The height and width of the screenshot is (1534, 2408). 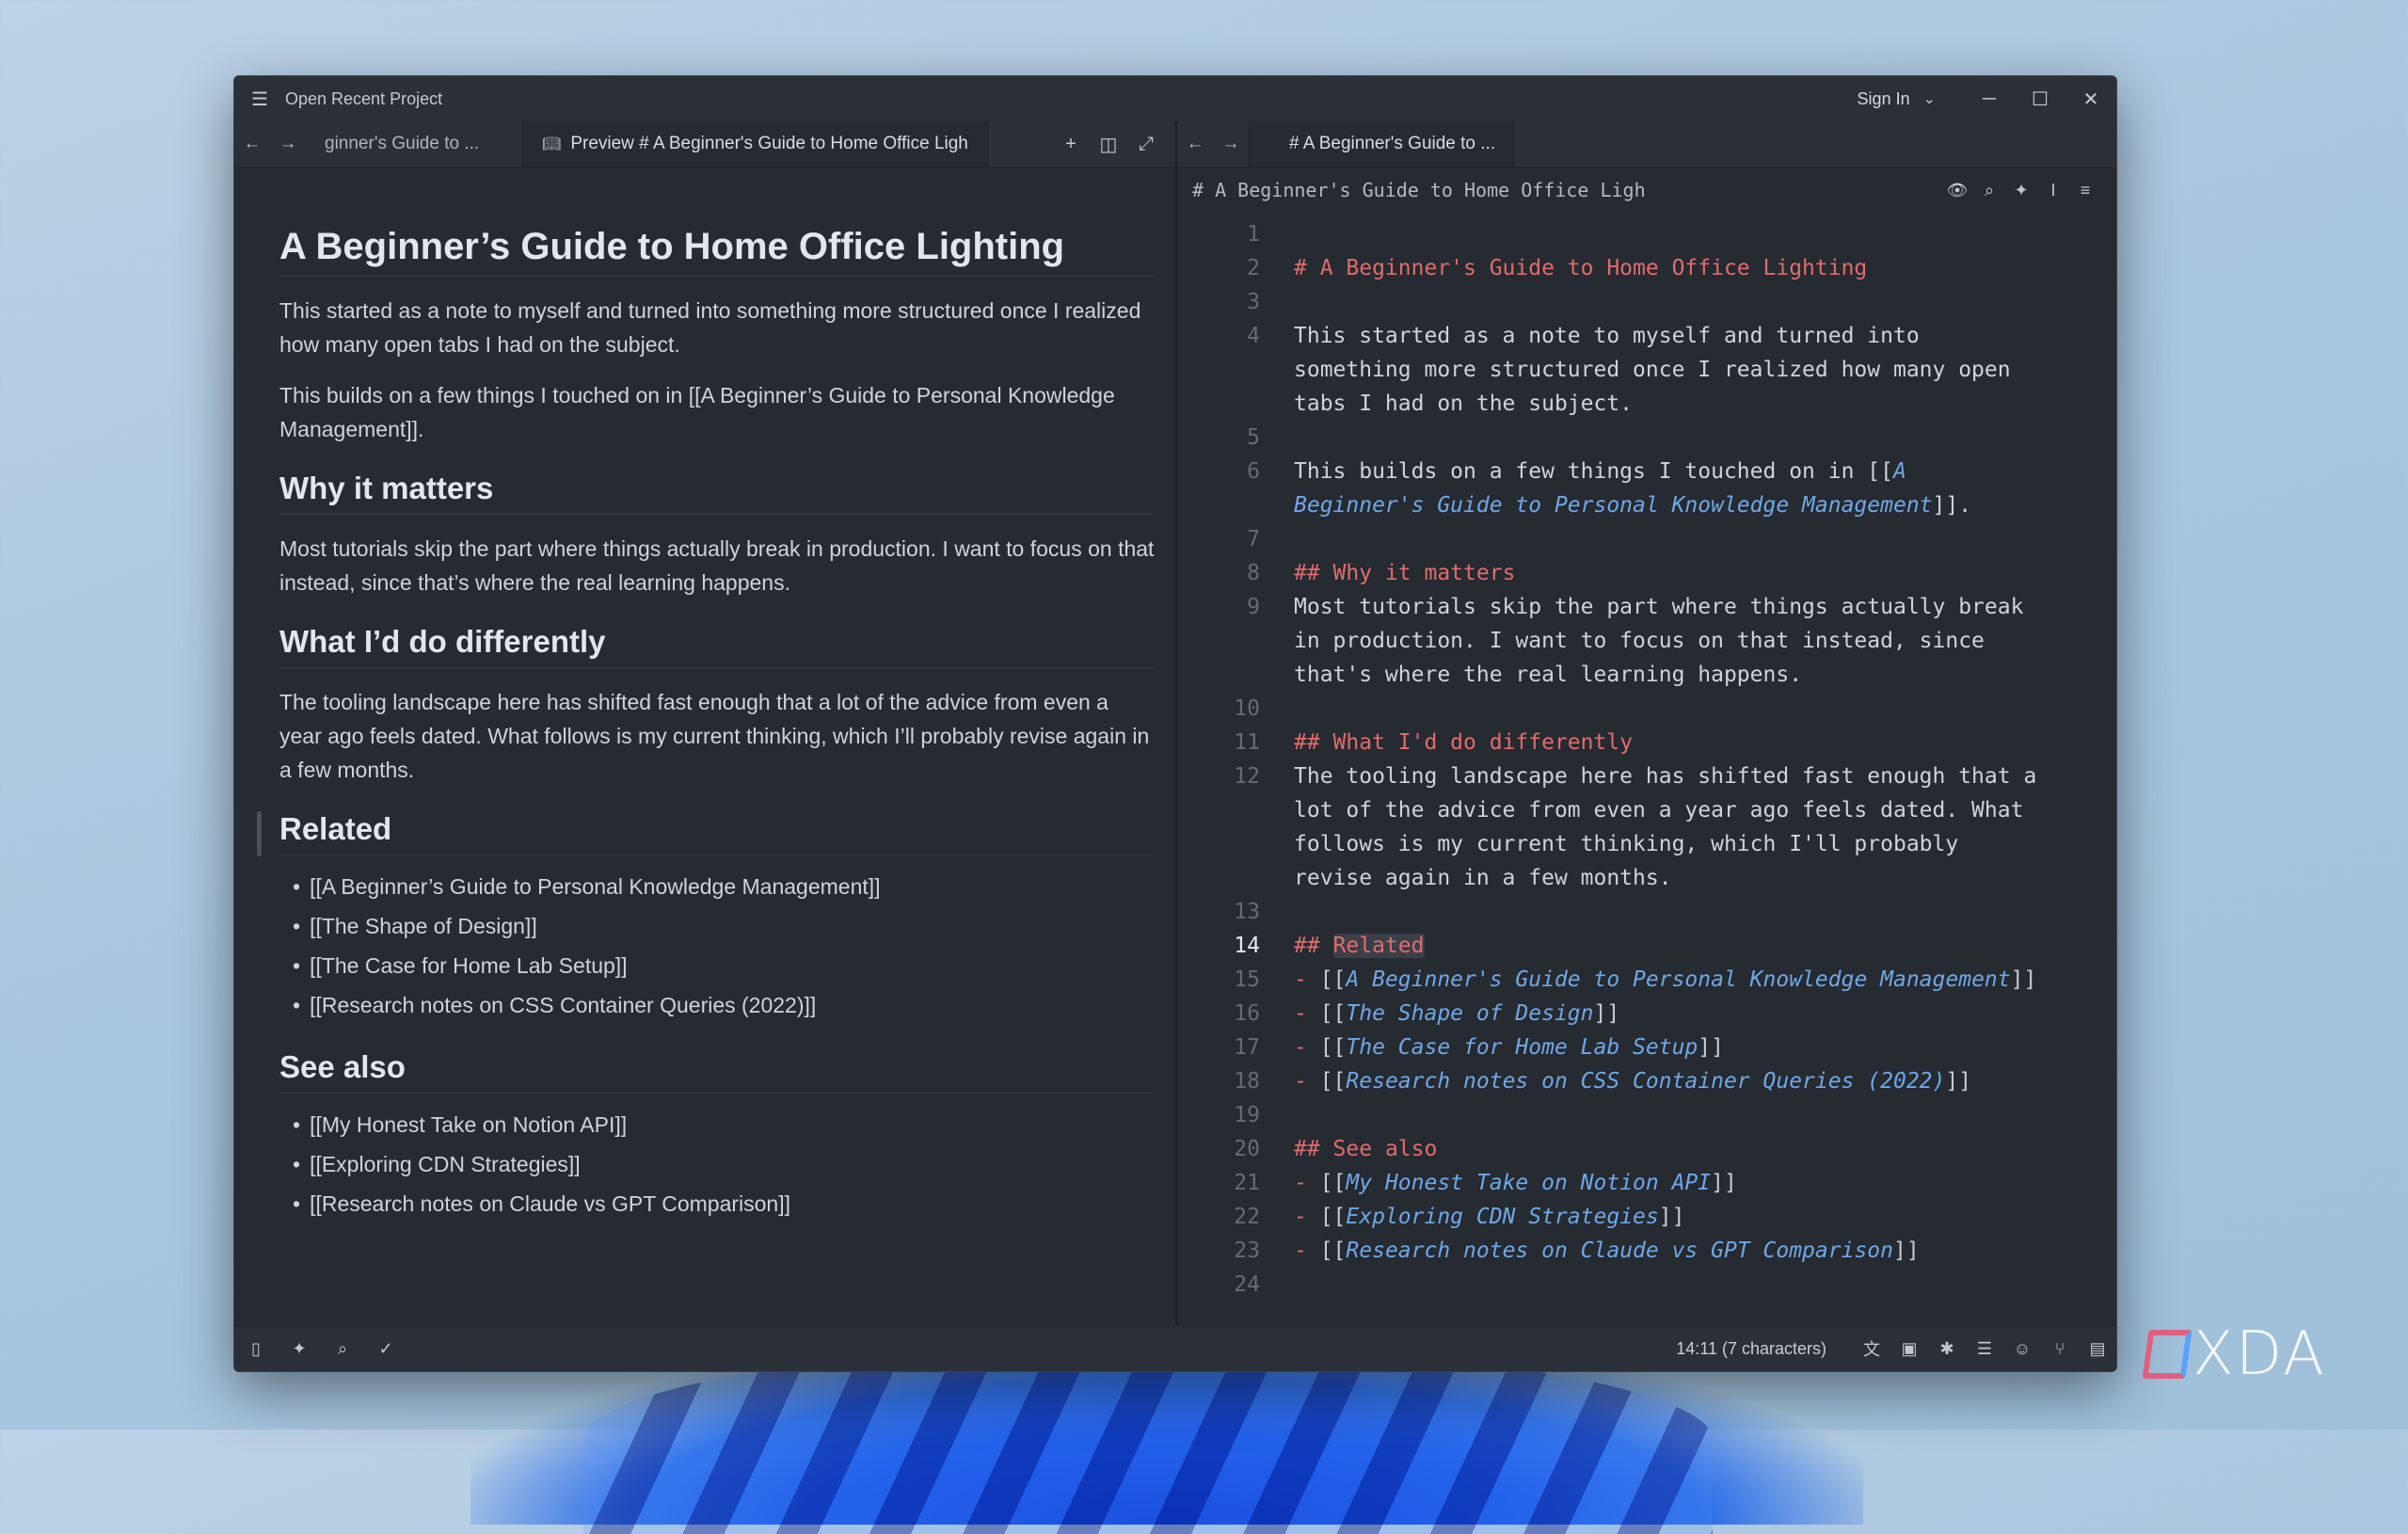 I want to click on list-item: [[My Honest Take on Notion API]], so click(x=734, y=1124).